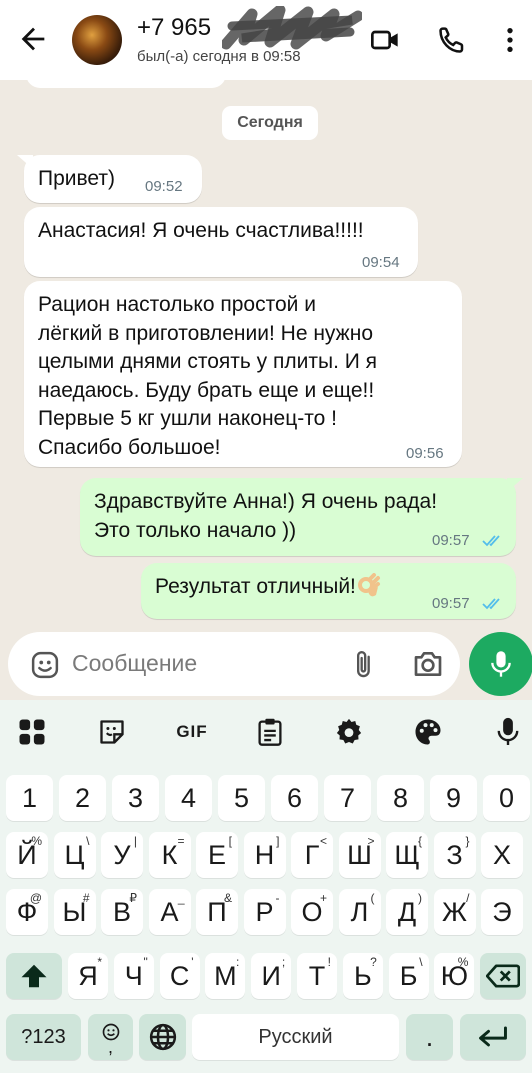  What do you see at coordinates (292, 28) in the screenshot?
I see `redaction-scribble` at bounding box center [292, 28].